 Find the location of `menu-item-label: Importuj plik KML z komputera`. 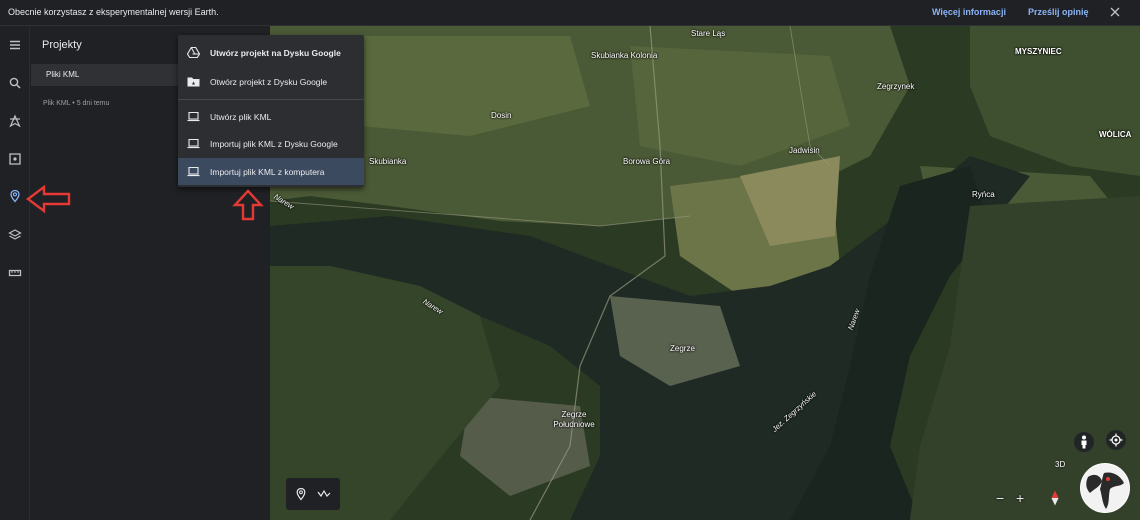

menu-item-label: Importuj plik KML z komputera is located at coordinates (267, 172).